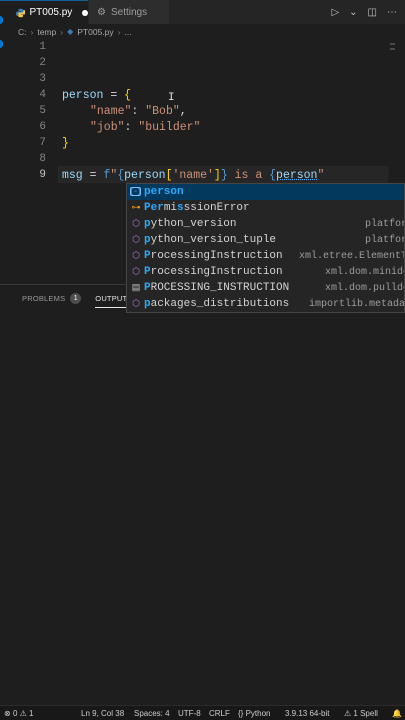  Describe the element at coordinates (42, 175) in the screenshot. I see `line-number: 9` at that location.